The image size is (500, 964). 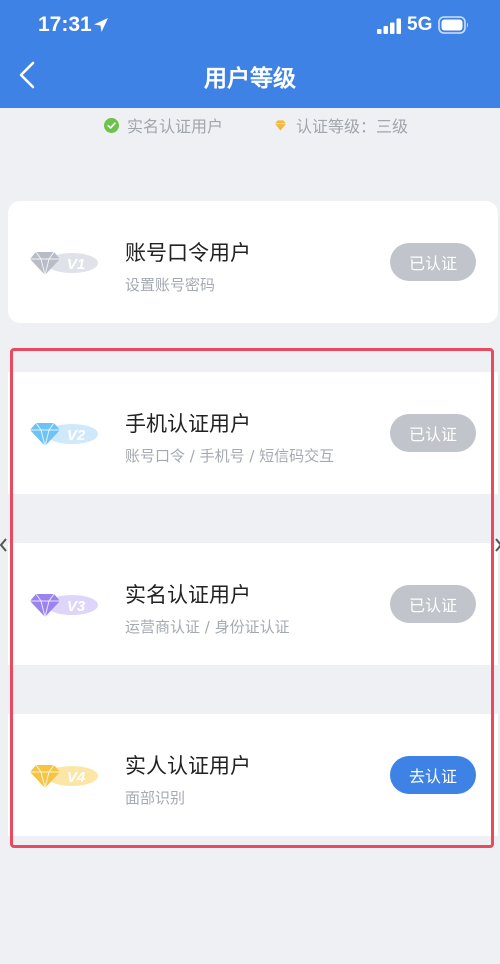 What do you see at coordinates (65, 24) in the screenshot?
I see `status-time: 17:31` at bounding box center [65, 24].